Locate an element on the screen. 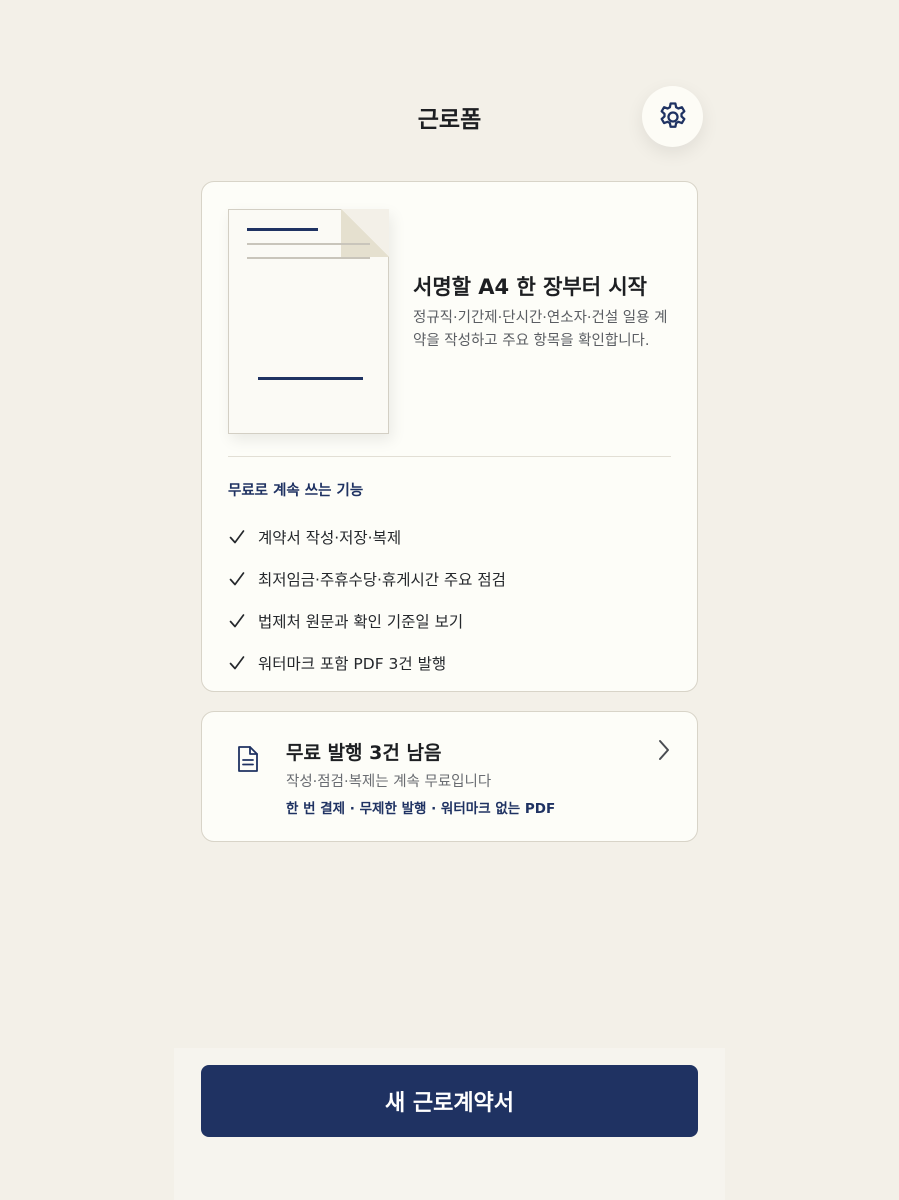  feature-label: 법제처 원문과 확인 기준일 보기 is located at coordinates (361, 622).